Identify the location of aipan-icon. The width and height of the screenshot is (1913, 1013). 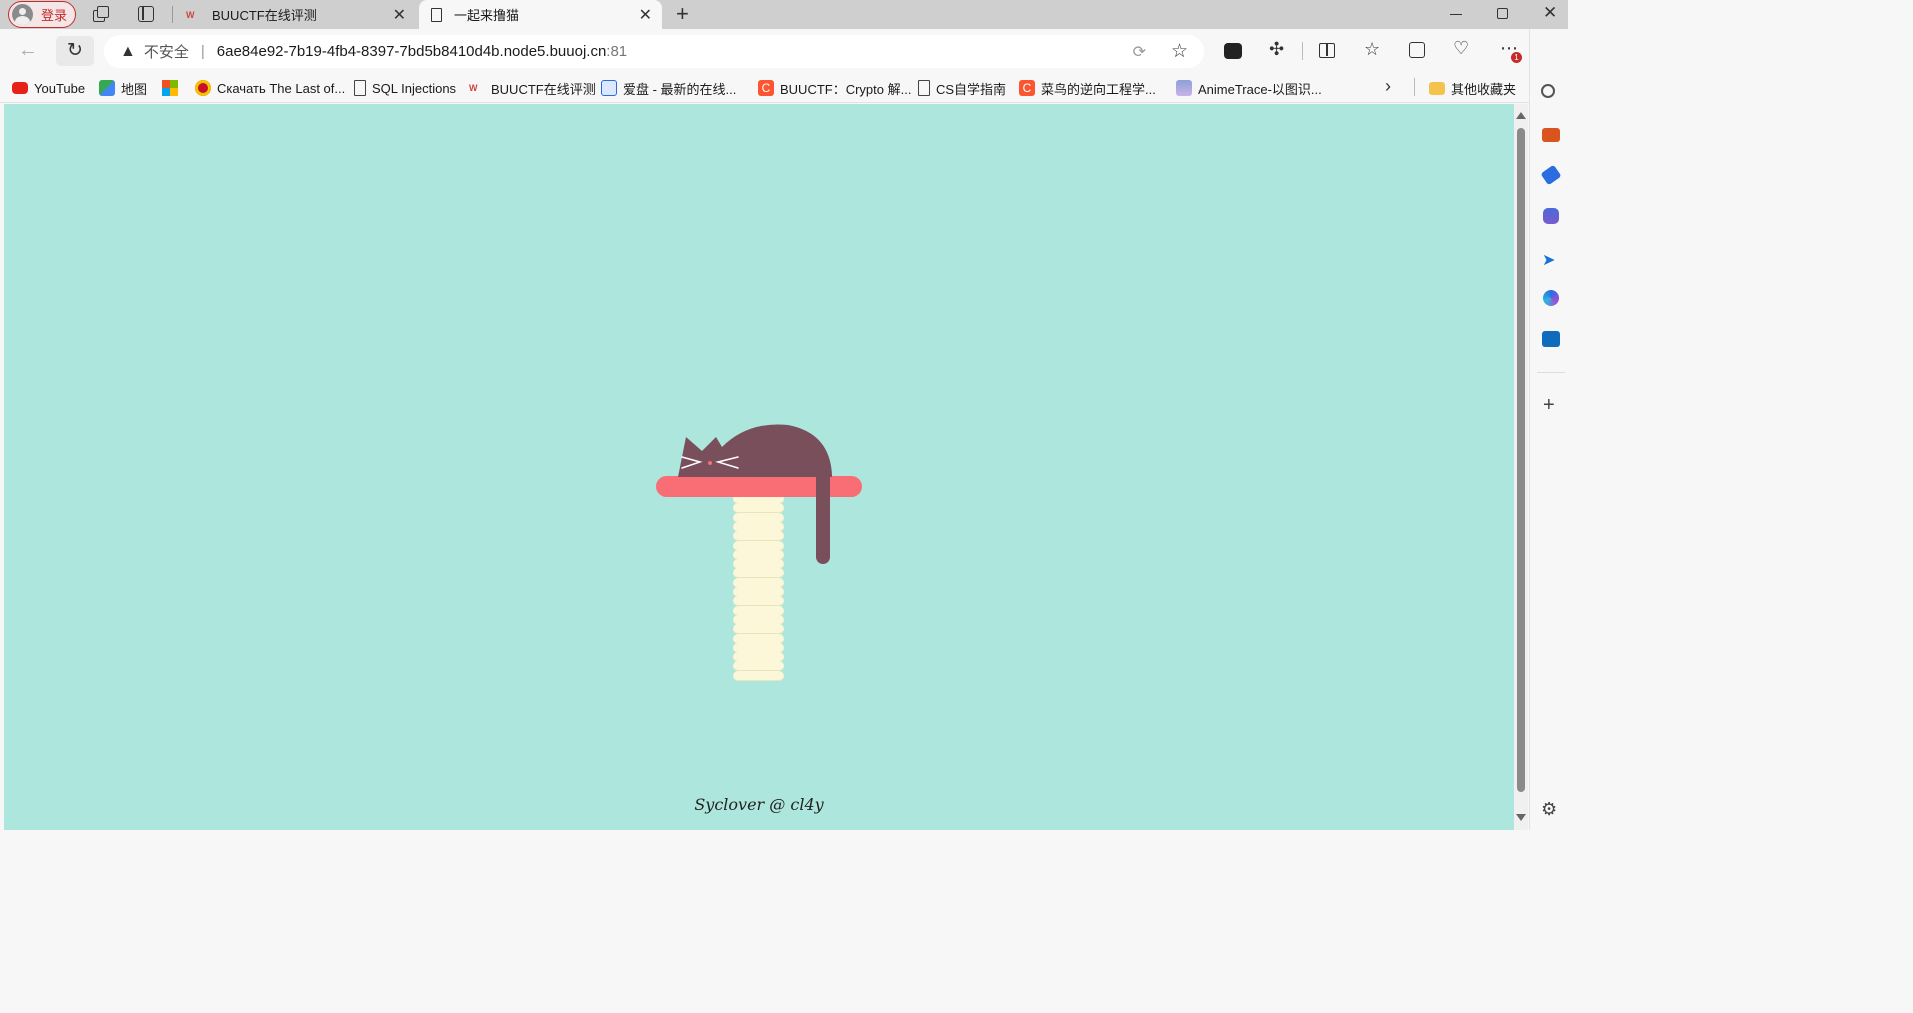
(609, 88).